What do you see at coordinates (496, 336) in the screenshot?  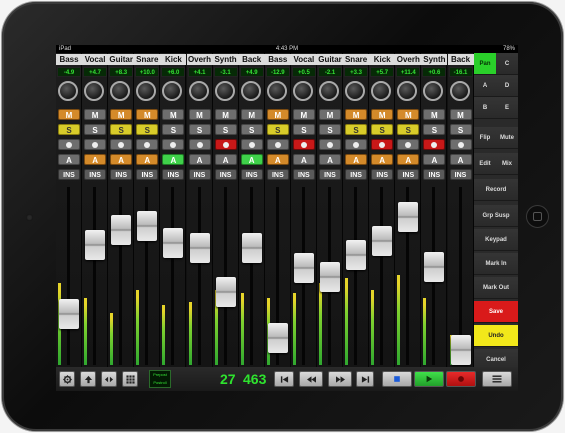 I see `undo-button: Undo` at bounding box center [496, 336].